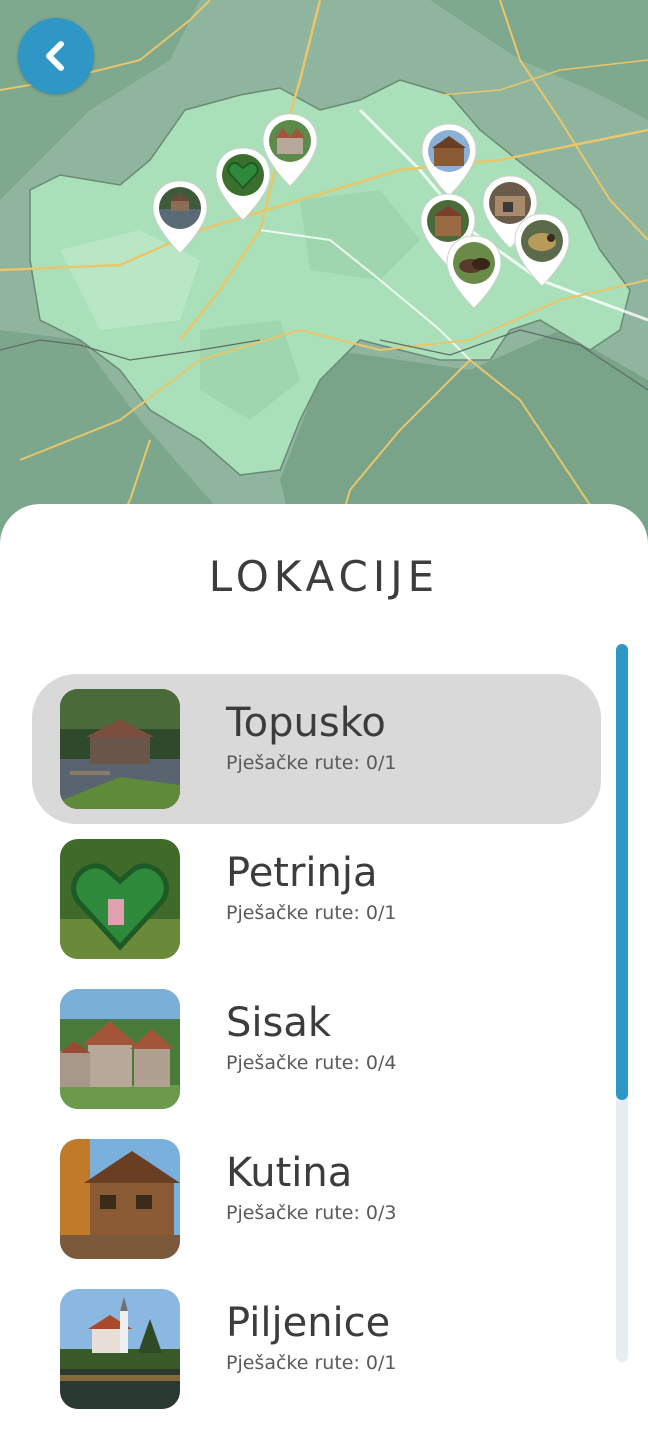 The image size is (648, 1440). What do you see at coordinates (542, 241) in the screenshot?
I see `bird-photo` at bounding box center [542, 241].